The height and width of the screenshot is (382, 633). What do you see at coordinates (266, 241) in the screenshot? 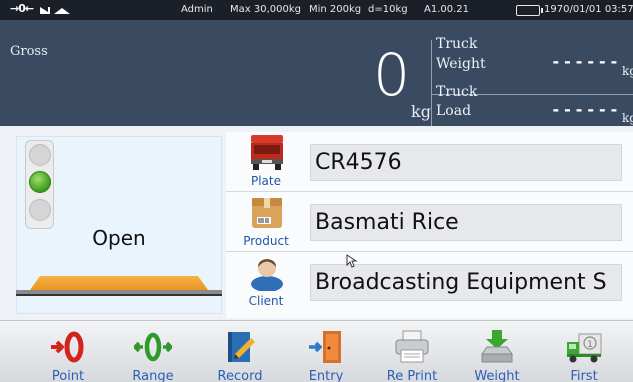
I see `product-label: Product` at bounding box center [266, 241].